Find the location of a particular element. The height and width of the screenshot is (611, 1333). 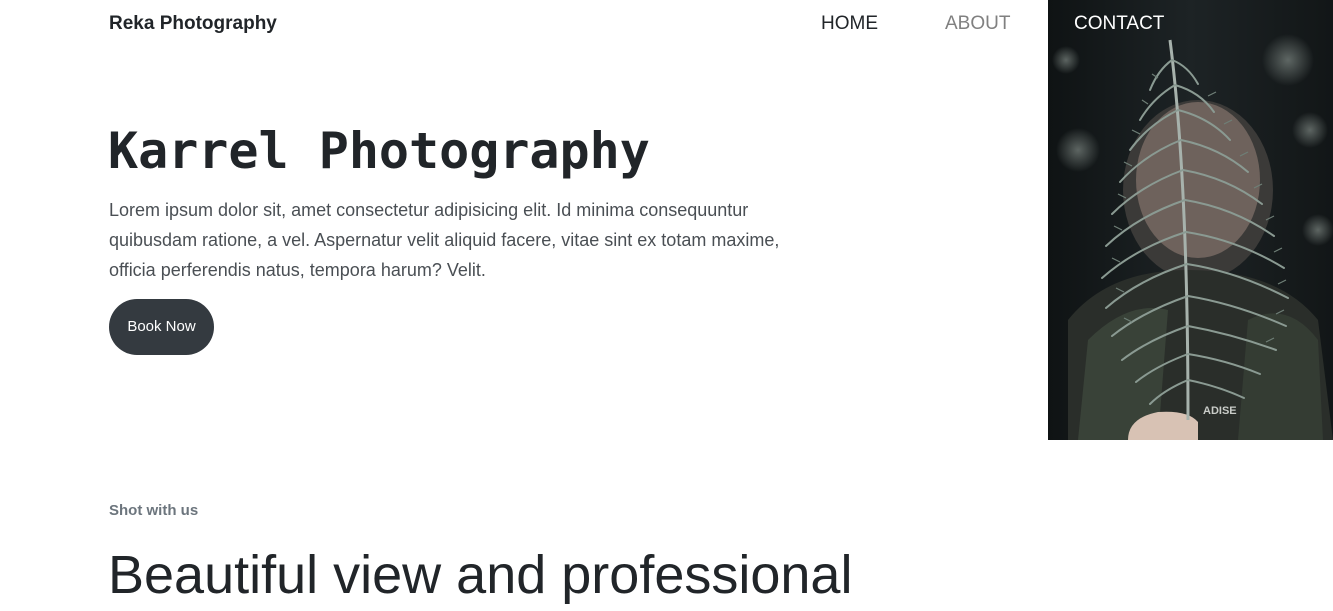

nav-link-contact: CONTACT is located at coordinates (1119, 24).